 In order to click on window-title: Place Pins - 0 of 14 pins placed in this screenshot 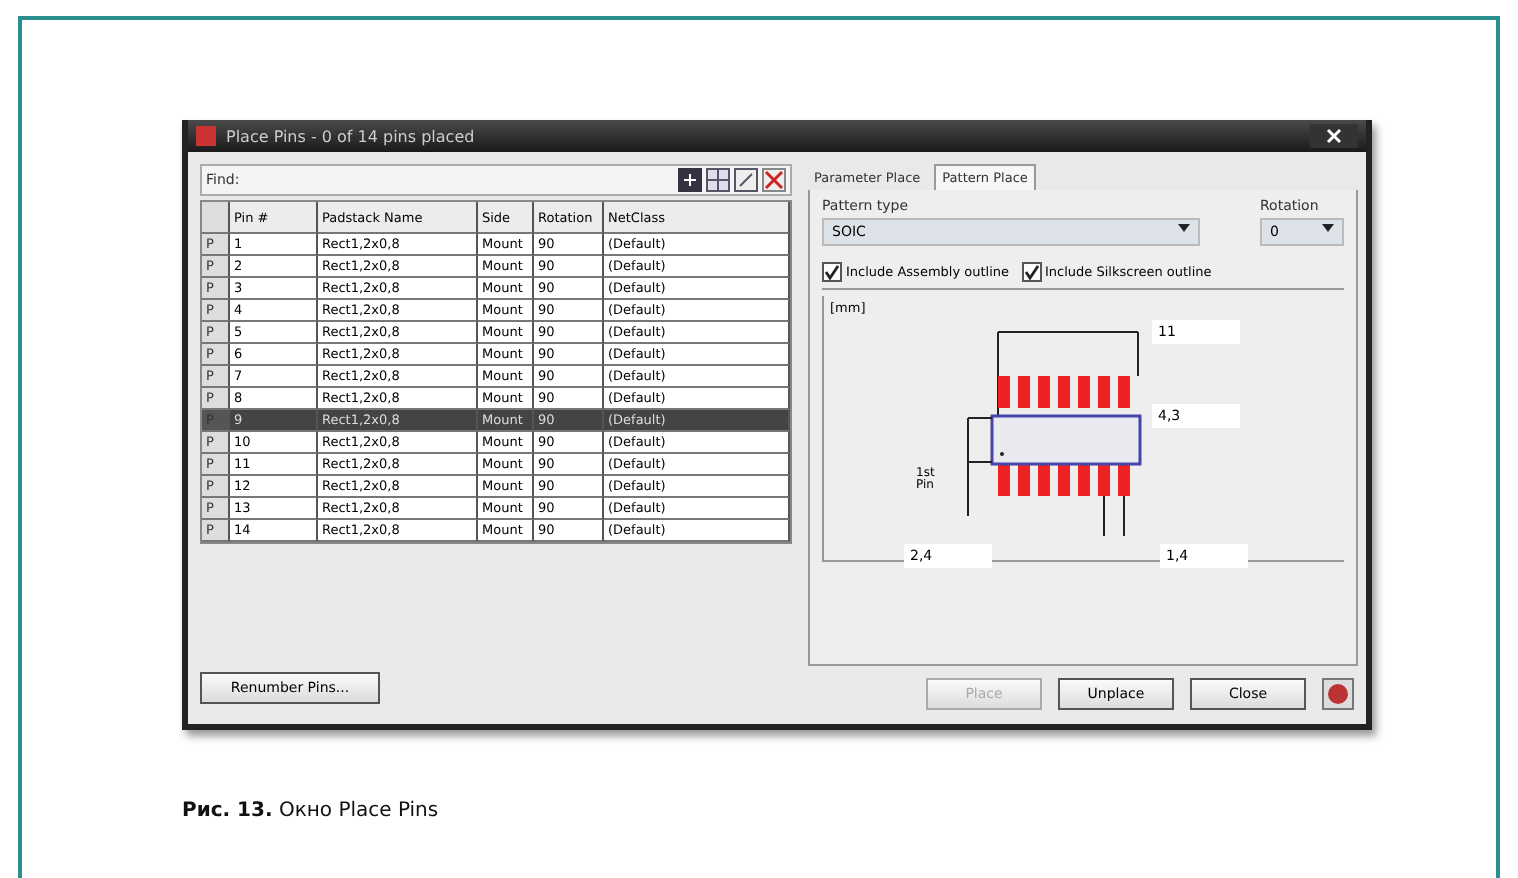, I will do `click(351, 136)`.